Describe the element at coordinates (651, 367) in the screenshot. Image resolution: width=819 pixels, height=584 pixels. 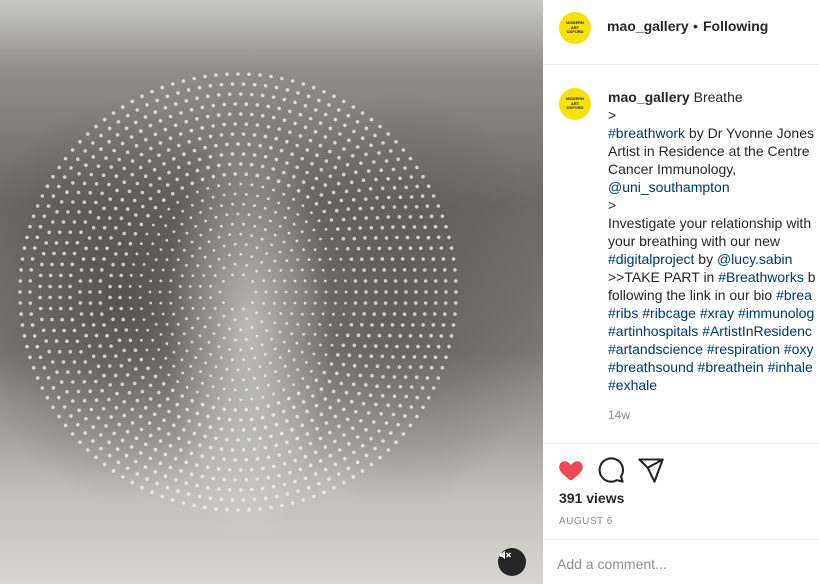
I see `hashtag-link: #breathsound` at that location.